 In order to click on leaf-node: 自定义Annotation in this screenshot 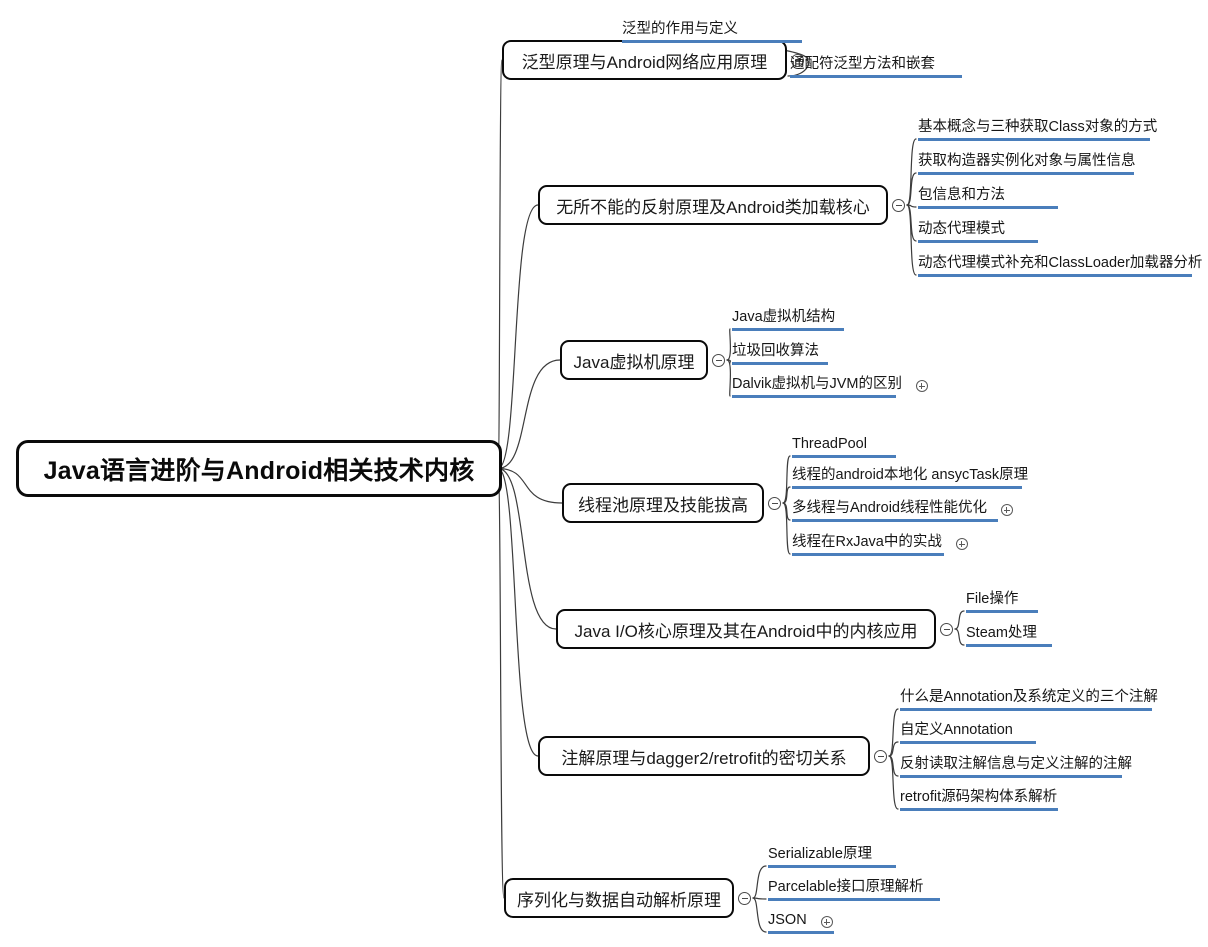, I will do `click(968, 732)`.